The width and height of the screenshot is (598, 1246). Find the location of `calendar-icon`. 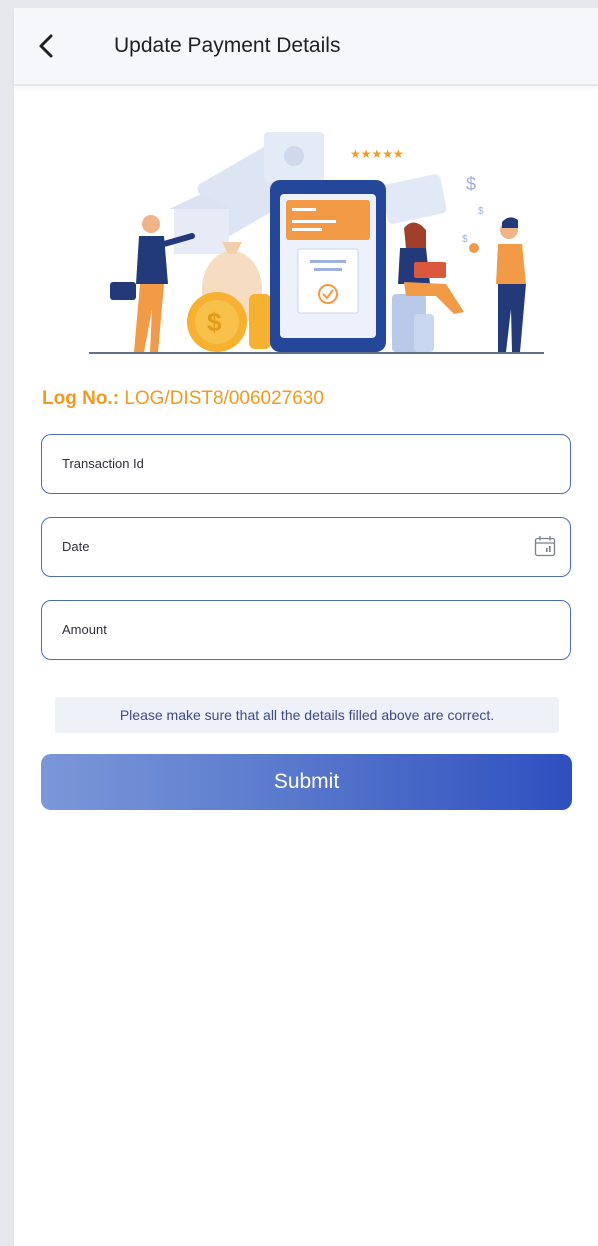

calendar-icon is located at coordinates (545, 546).